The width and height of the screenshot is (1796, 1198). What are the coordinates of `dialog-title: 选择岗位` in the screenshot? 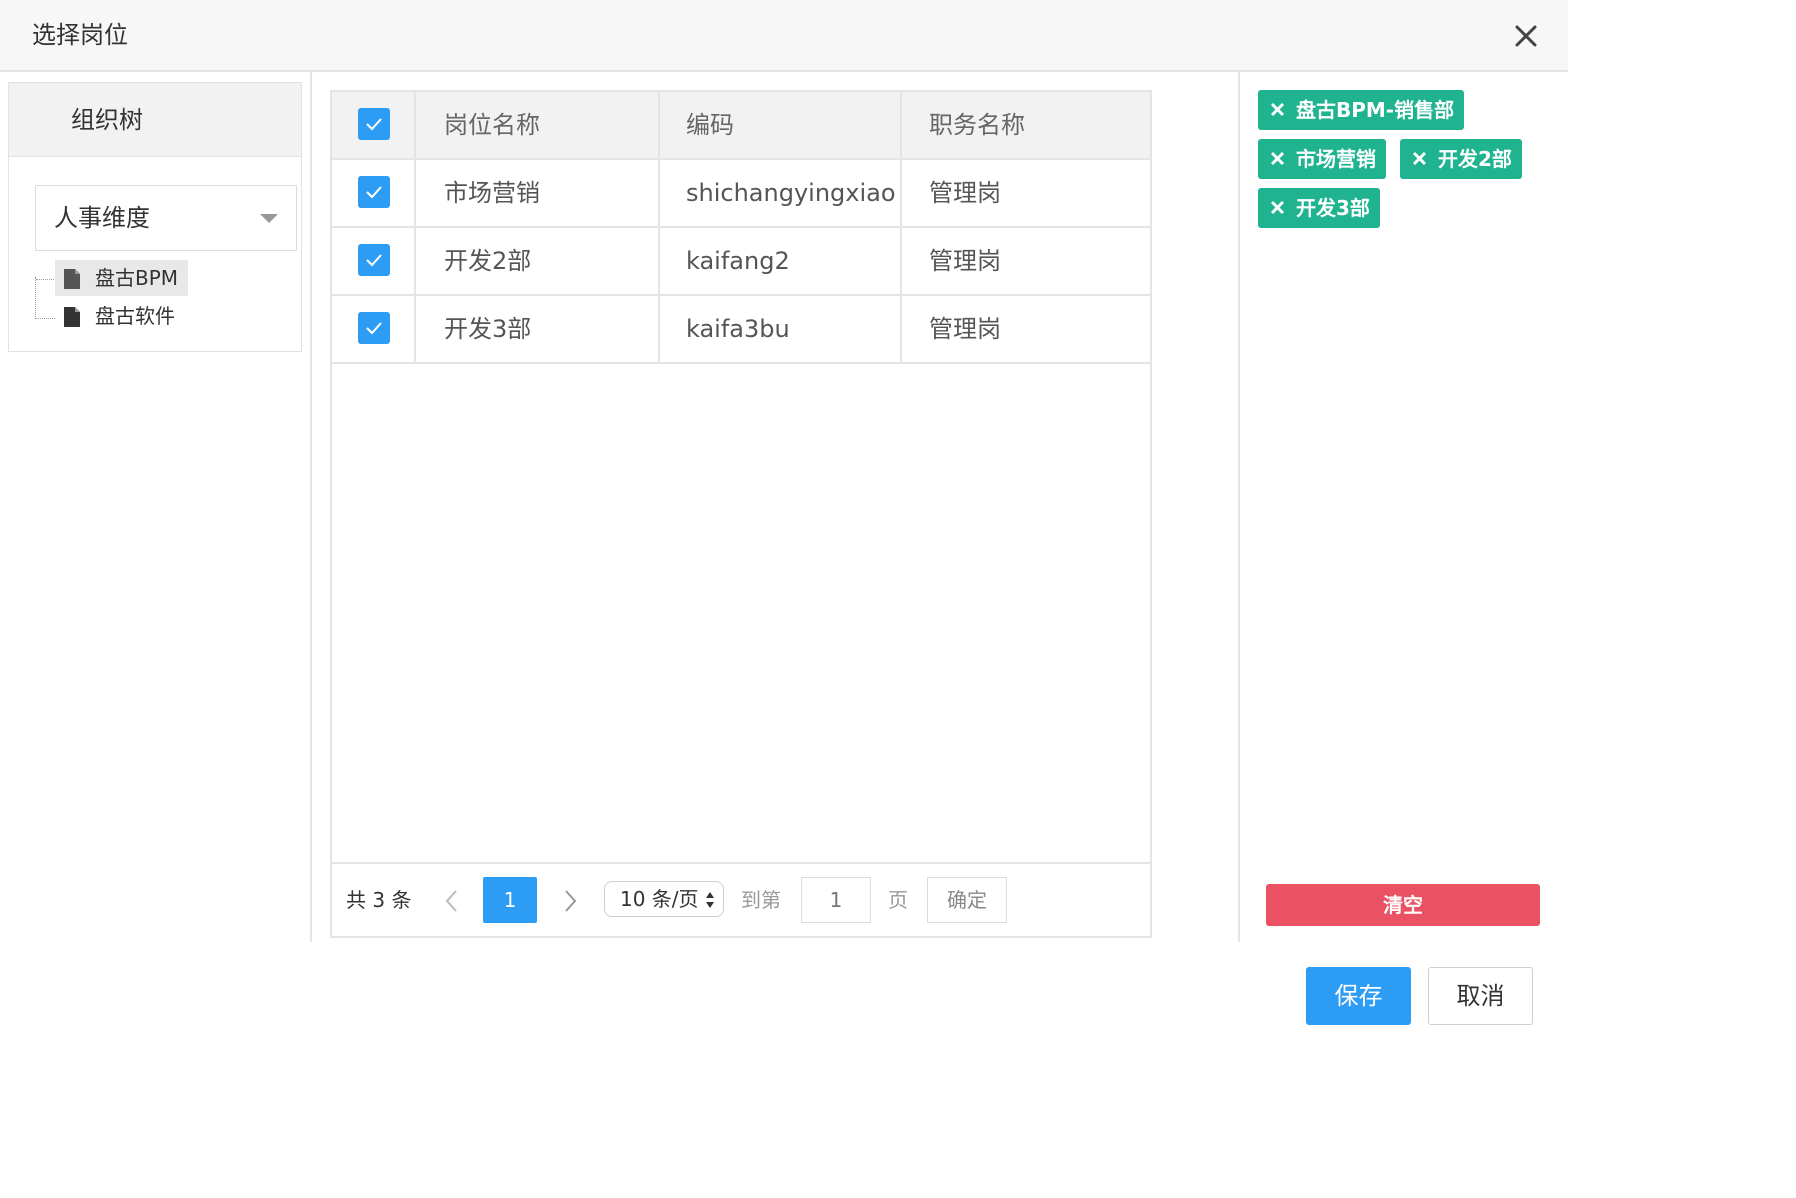 It's located at (80, 35).